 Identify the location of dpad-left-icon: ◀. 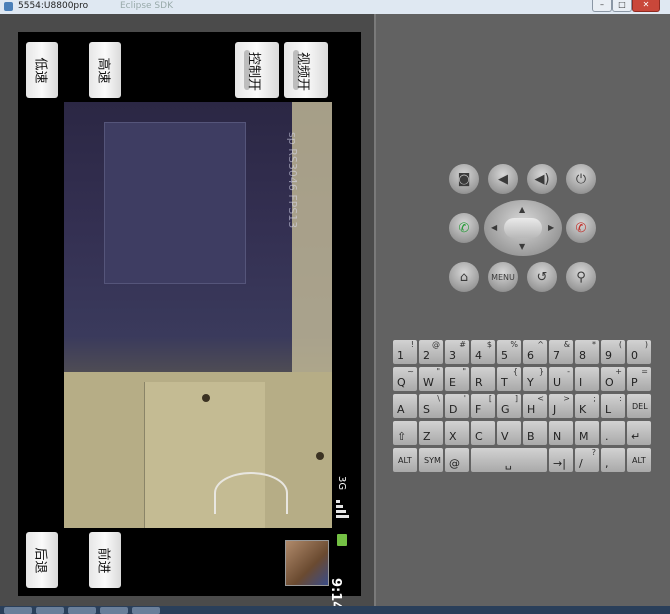
(494, 227).